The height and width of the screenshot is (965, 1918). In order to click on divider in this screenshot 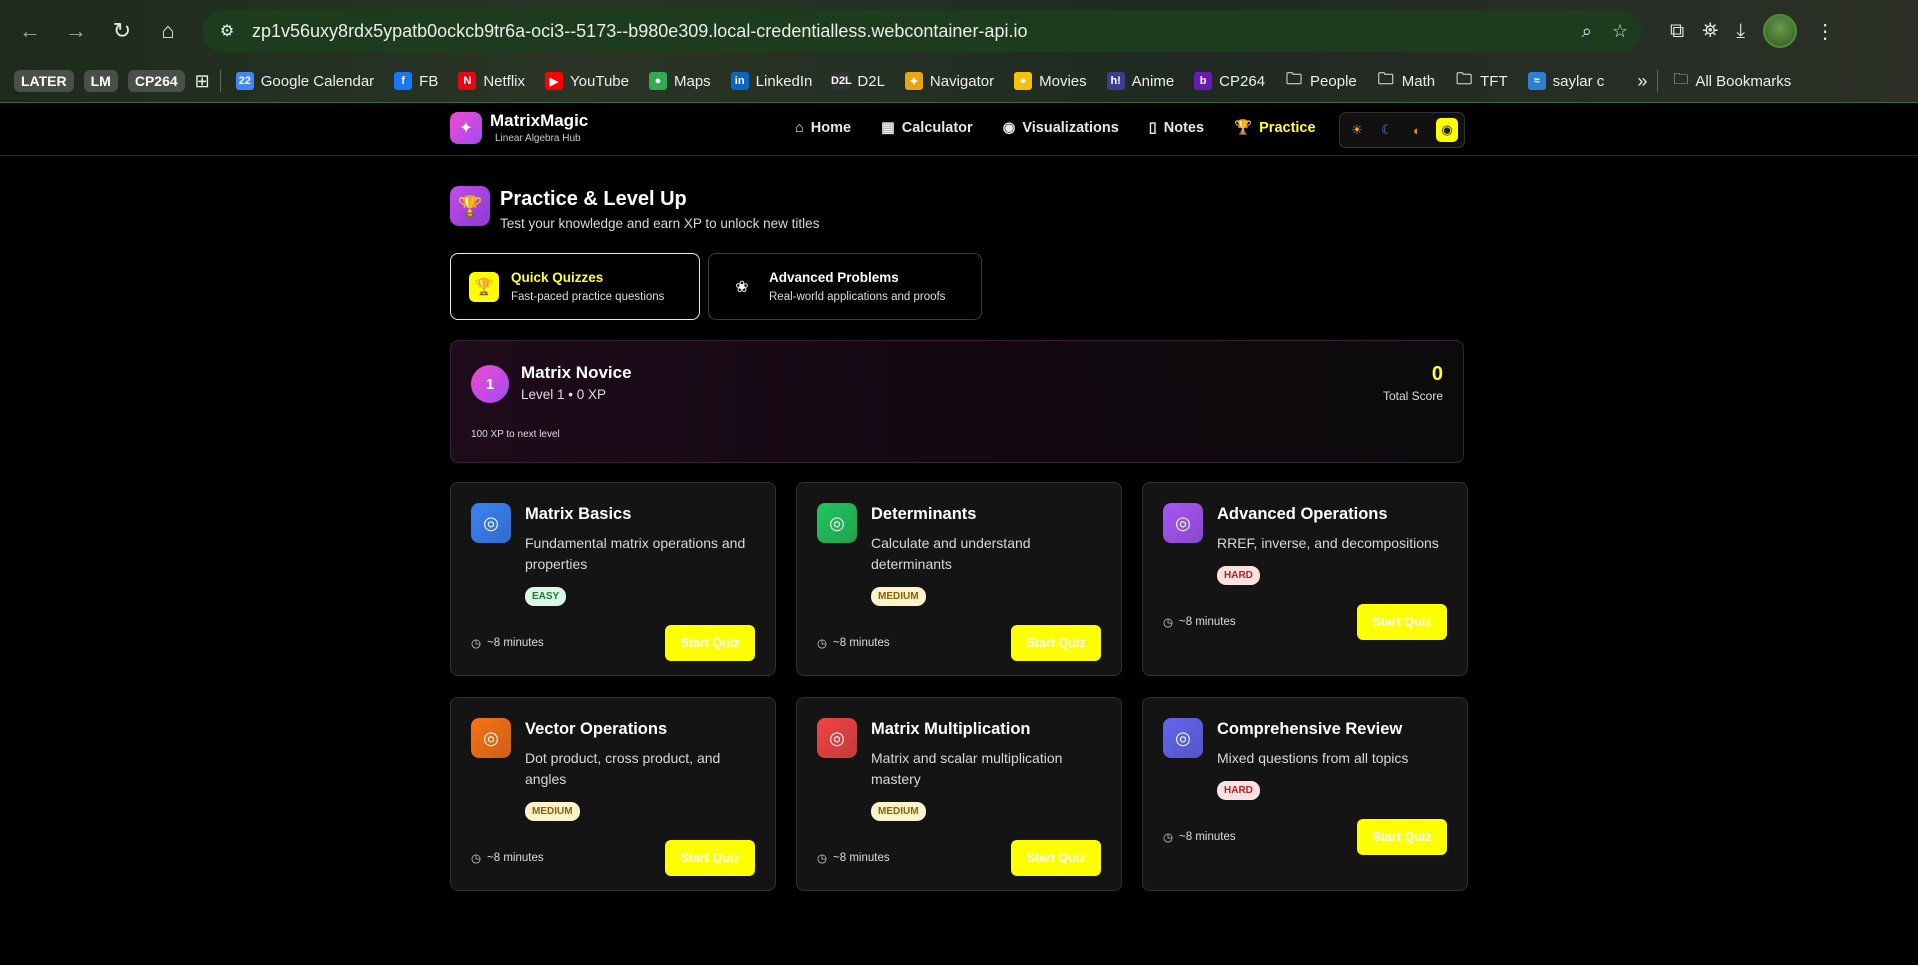, I will do `click(220, 81)`.